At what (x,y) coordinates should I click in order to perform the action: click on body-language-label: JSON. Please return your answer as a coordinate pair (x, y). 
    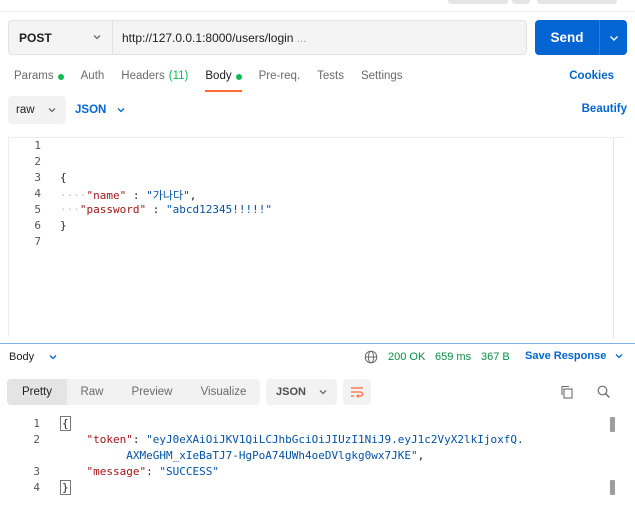
    Looking at the image, I should click on (91, 110).